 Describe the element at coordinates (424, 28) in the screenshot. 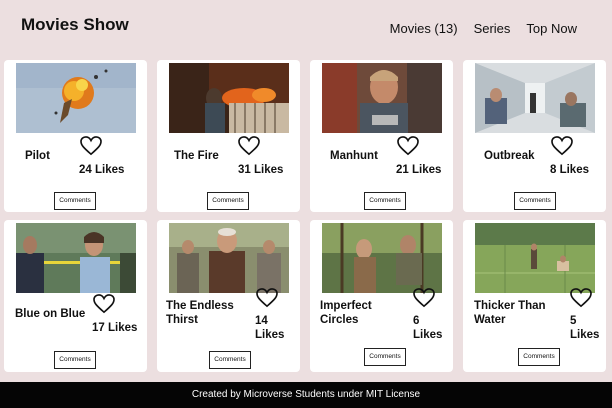

I see `nav-movies: Movies (13)` at that location.